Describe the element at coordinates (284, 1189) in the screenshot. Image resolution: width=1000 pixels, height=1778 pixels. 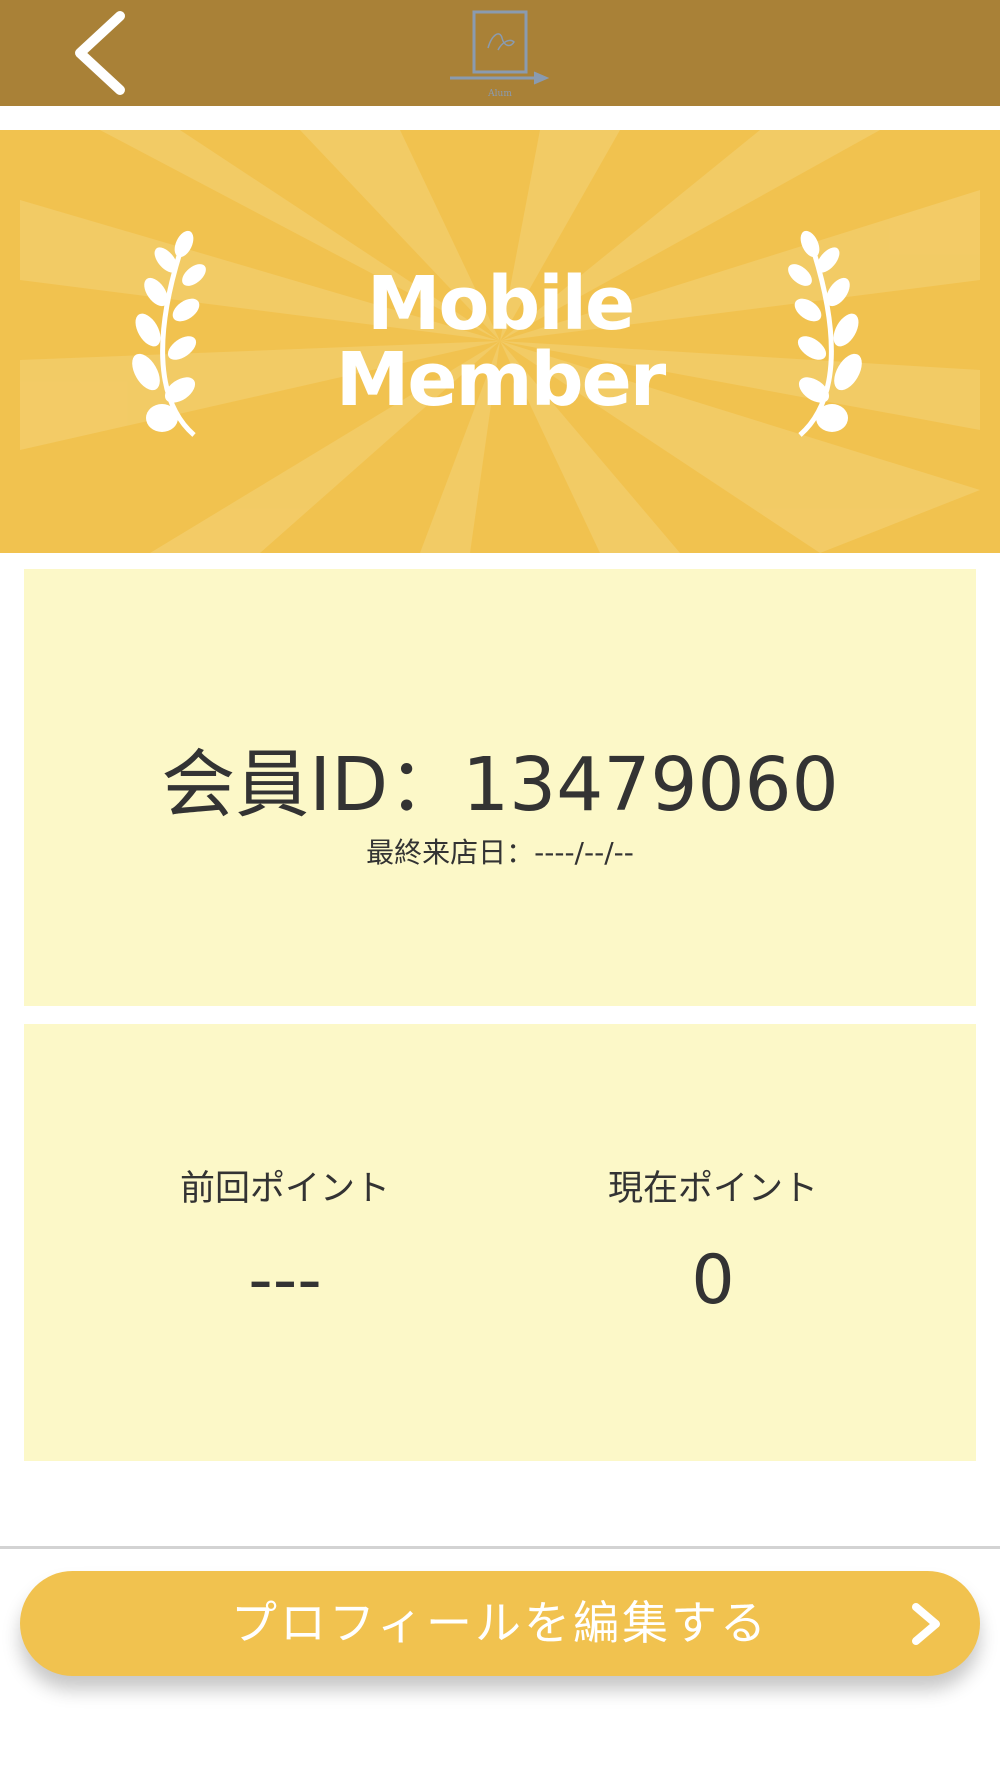
I see `previous-points-label: 前回ポイント` at that location.